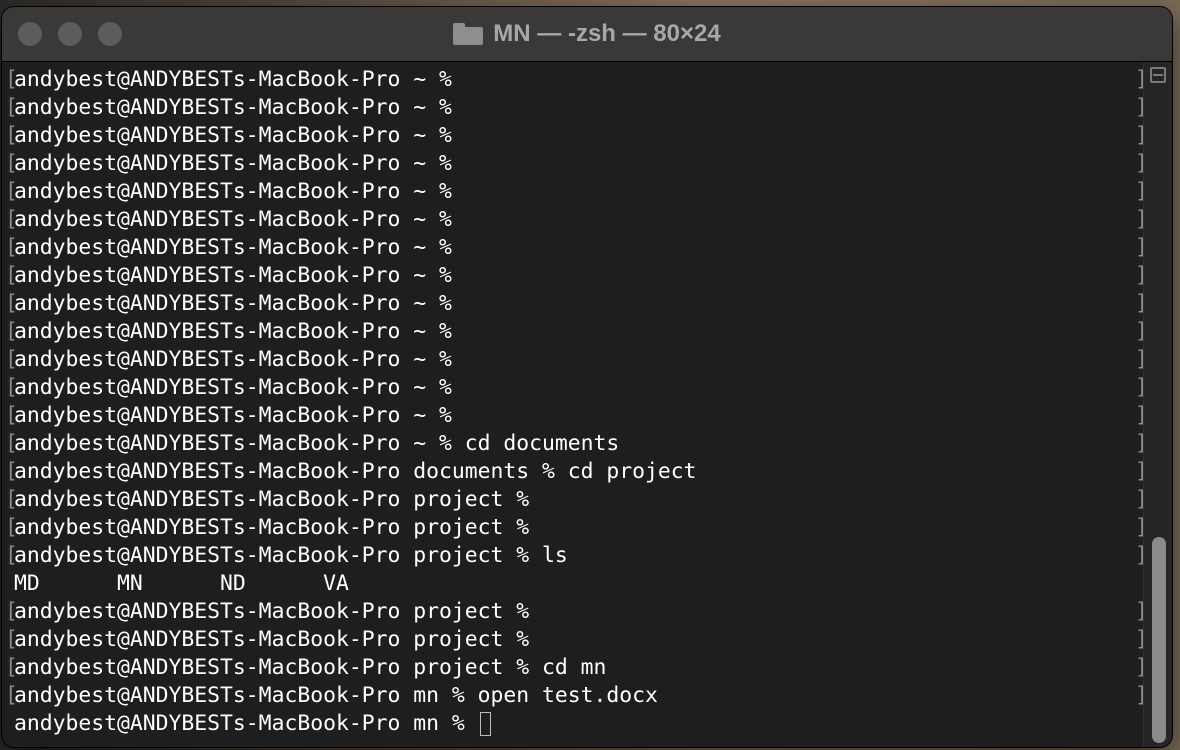 The height and width of the screenshot is (750, 1180). I want to click on folder-icon, so click(468, 34).